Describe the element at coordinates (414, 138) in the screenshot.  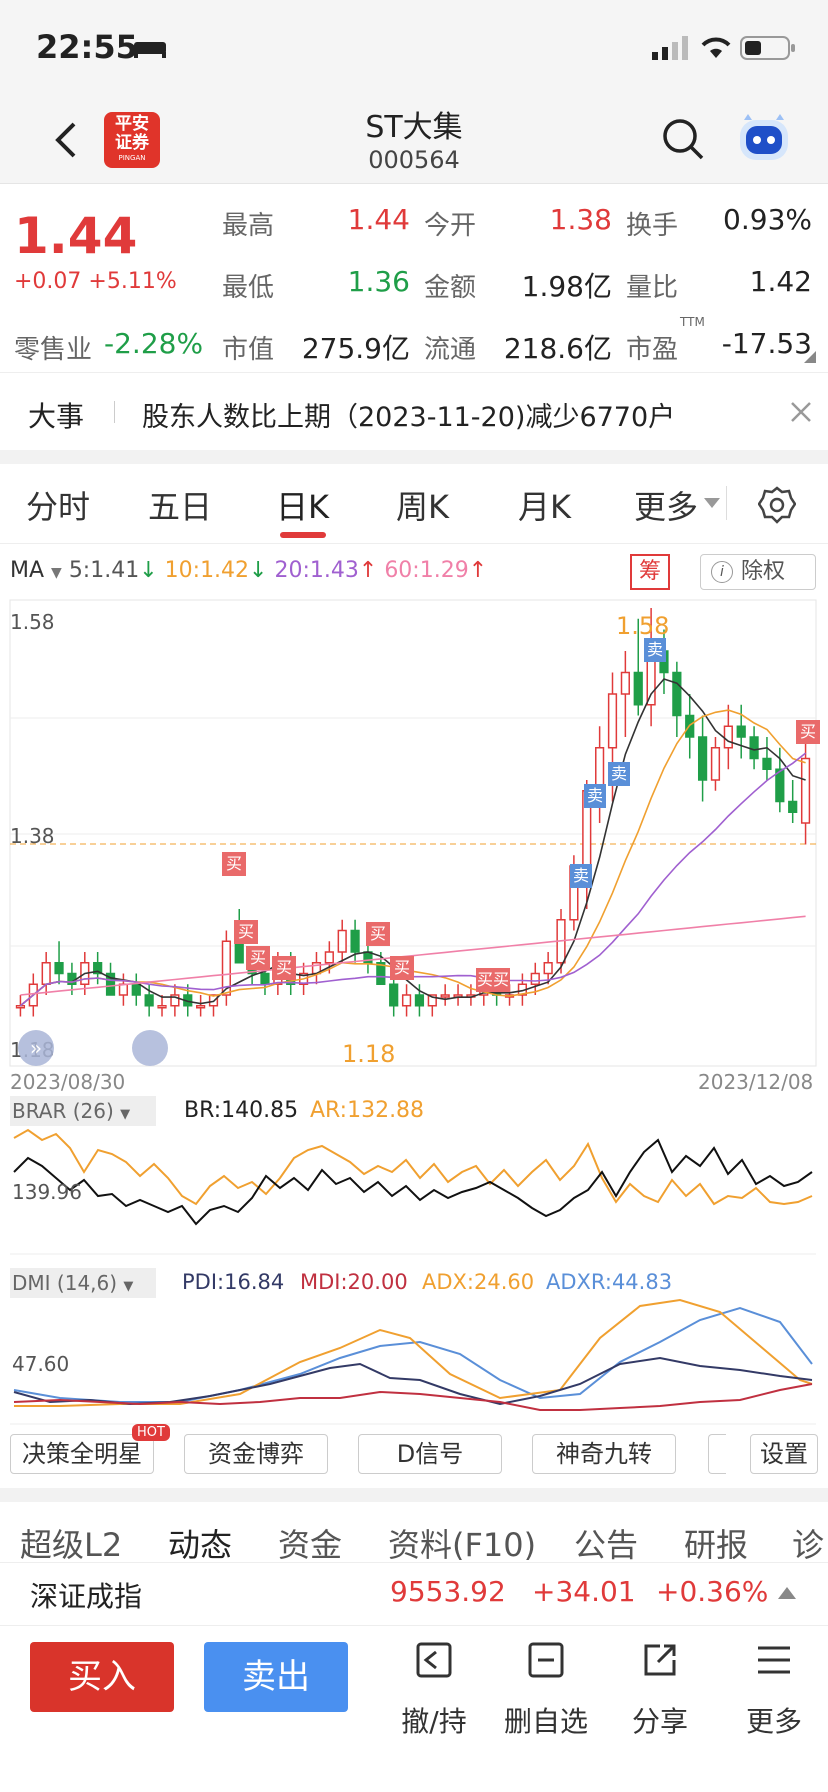
I see `nav-bar: 平安 证券 PINGAN ST大集 000564` at that location.